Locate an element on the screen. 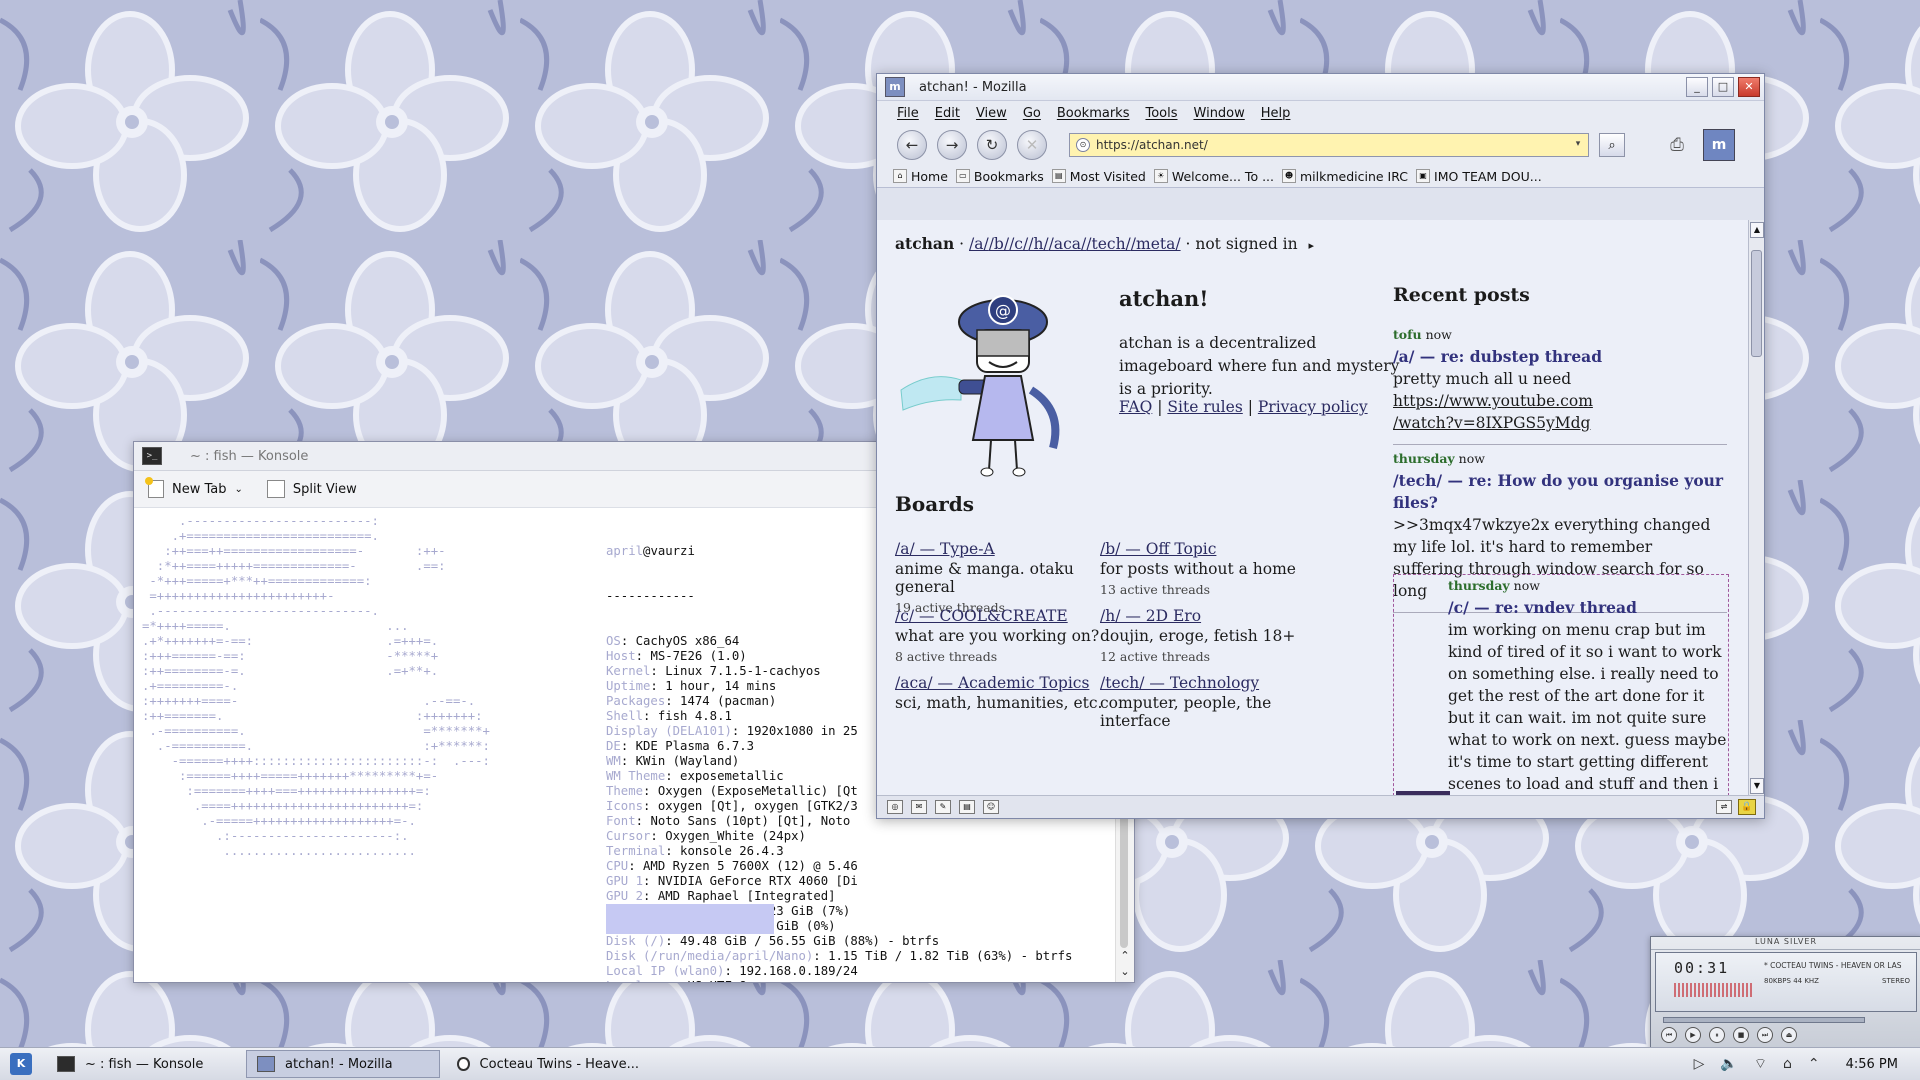 This screenshot has width=1920, height=1080. bookmark-icon: ☀ is located at coordinates (1160, 176).